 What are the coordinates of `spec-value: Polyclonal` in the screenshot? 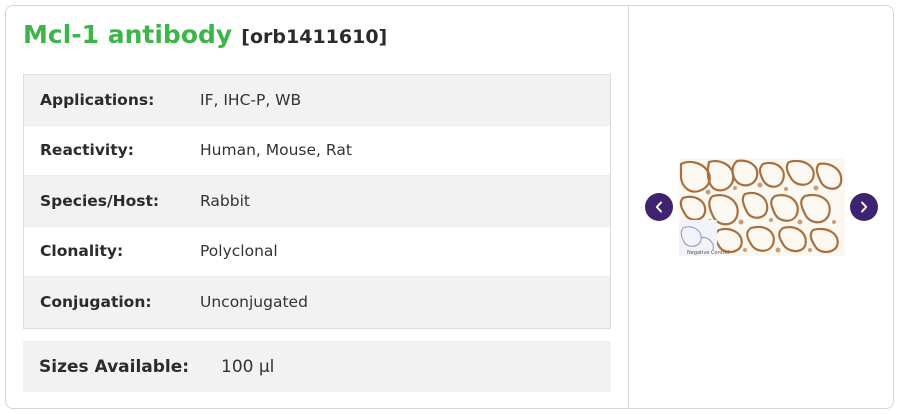 It's located at (239, 251).